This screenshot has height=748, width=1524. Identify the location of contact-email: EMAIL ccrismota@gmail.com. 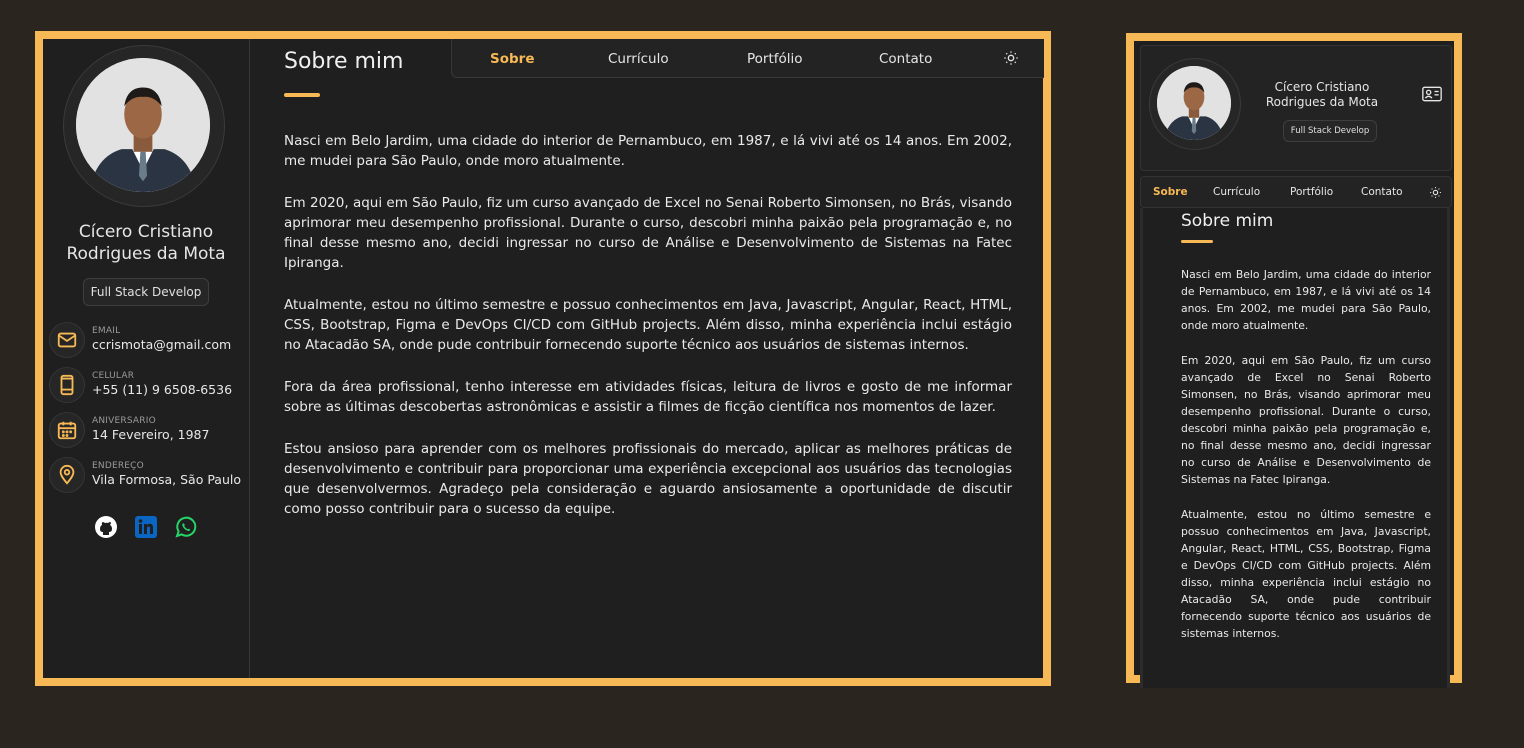
(149, 341).